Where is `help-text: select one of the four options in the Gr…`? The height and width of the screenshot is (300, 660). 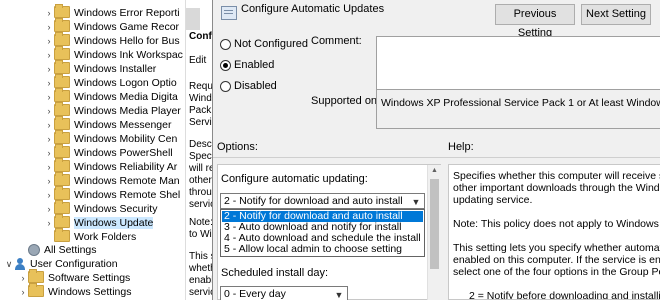
help-text: select one of the four options in the Gr… is located at coordinates (556, 272).